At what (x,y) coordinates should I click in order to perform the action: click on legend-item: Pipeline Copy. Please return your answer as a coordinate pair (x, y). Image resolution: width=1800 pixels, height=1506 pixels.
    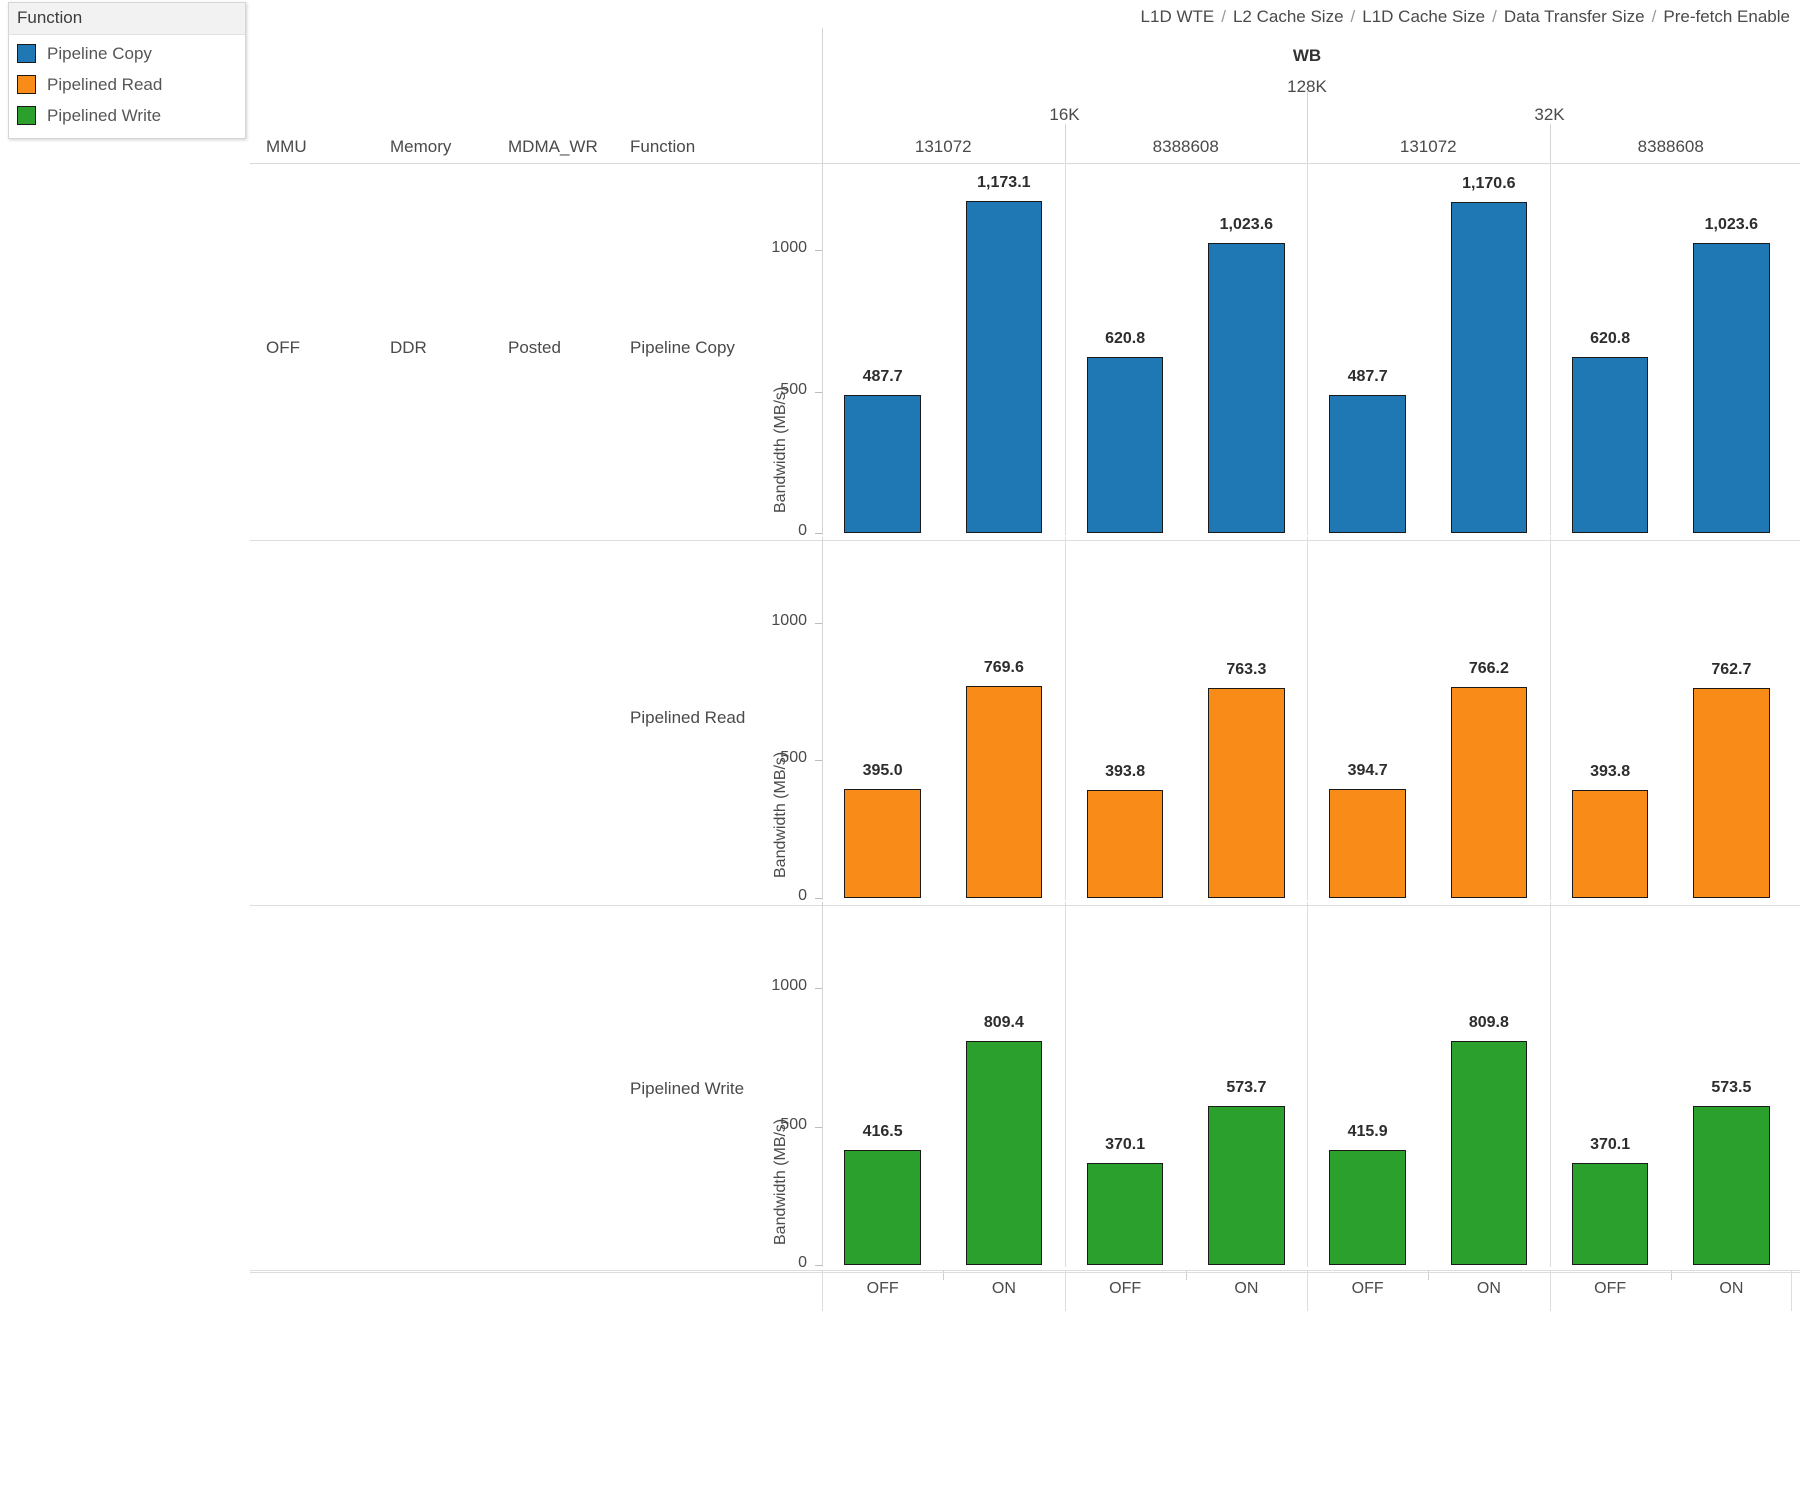
    Looking at the image, I should click on (127, 53).